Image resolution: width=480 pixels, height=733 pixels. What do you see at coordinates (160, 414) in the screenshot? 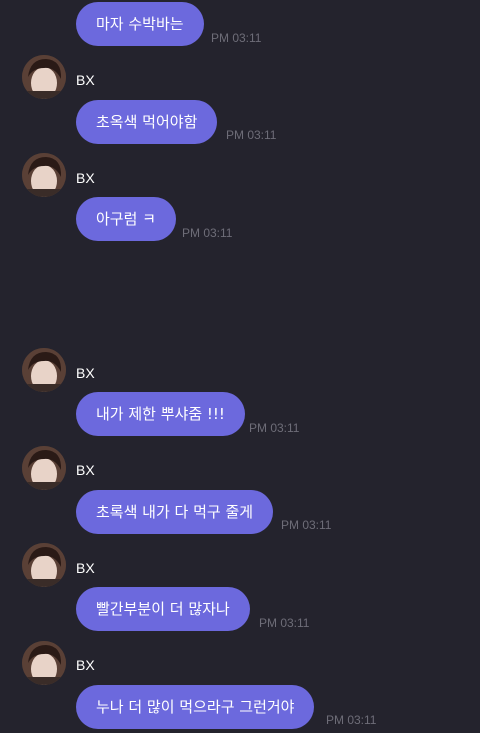
I see `message-bubble: 내가 제한 뿌샤줌 !!!` at bounding box center [160, 414].